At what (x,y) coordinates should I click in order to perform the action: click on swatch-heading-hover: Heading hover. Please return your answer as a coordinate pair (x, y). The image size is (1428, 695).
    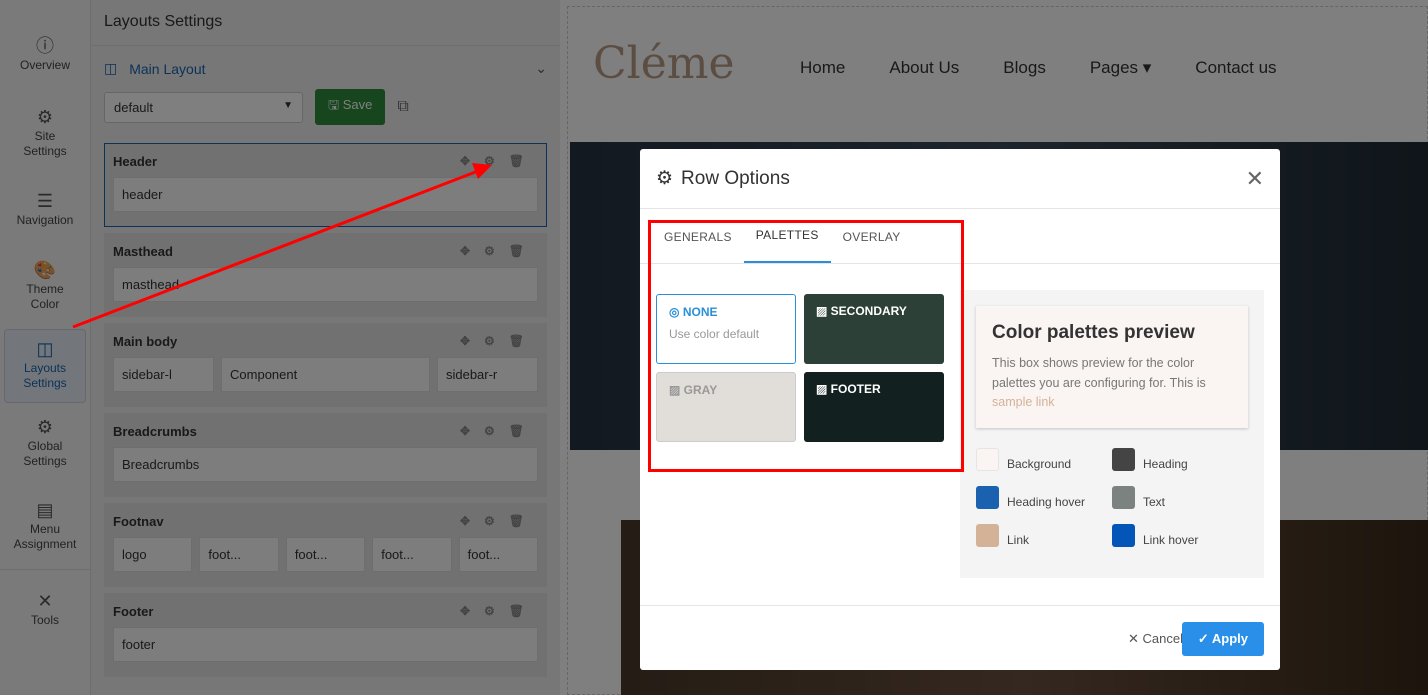
    Looking at the image, I should click on (1030, 497).